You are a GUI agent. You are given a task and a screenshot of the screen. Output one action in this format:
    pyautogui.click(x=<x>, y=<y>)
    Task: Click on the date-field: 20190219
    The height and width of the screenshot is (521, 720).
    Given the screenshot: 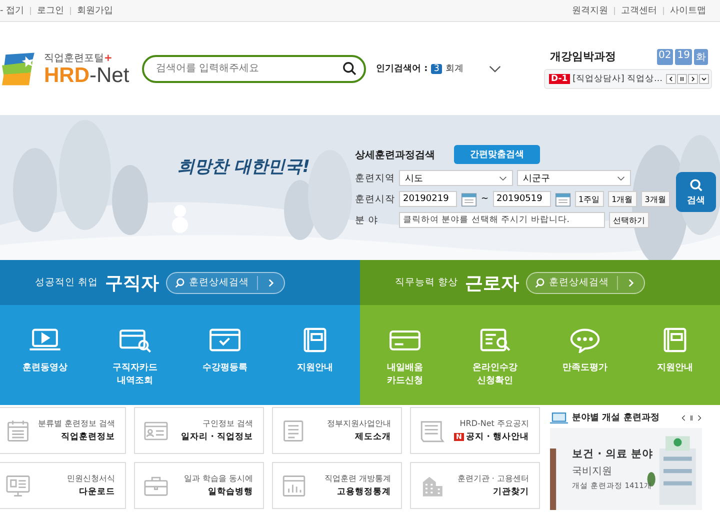 What is the action you would take?
    pyautogui.click(x=428, y=199)
    